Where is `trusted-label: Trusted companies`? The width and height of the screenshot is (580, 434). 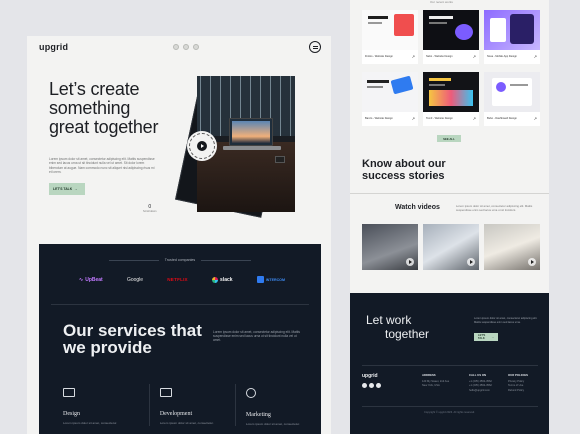
trusted-label: Trusted companies is located at coordinates (180, 260).